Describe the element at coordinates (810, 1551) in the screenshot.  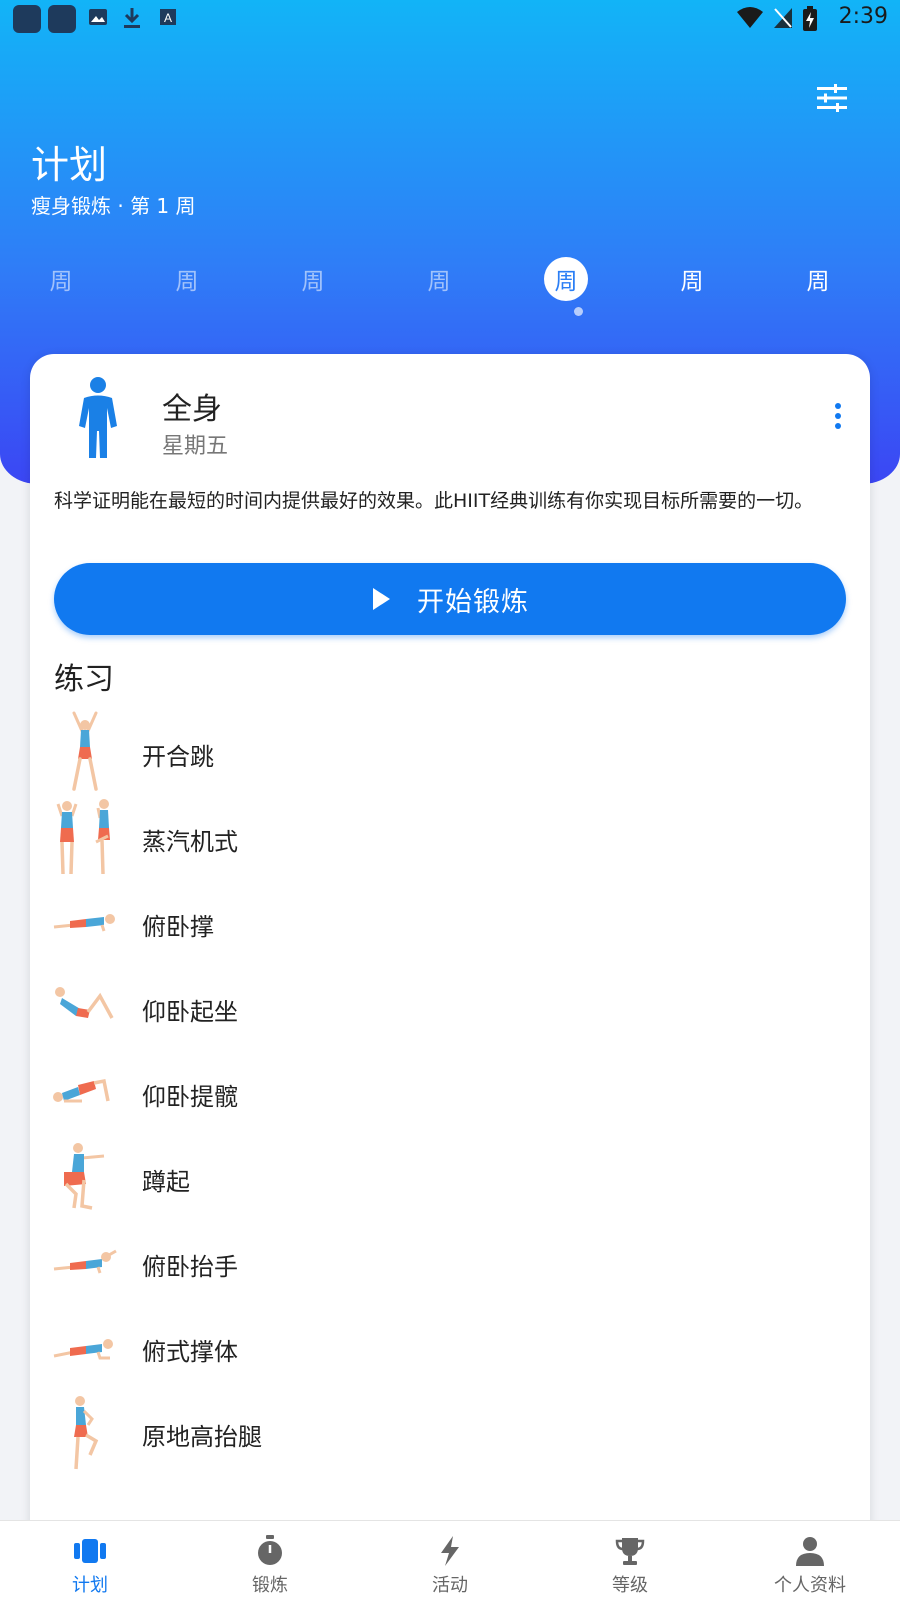
I see `person-icon` at that location.